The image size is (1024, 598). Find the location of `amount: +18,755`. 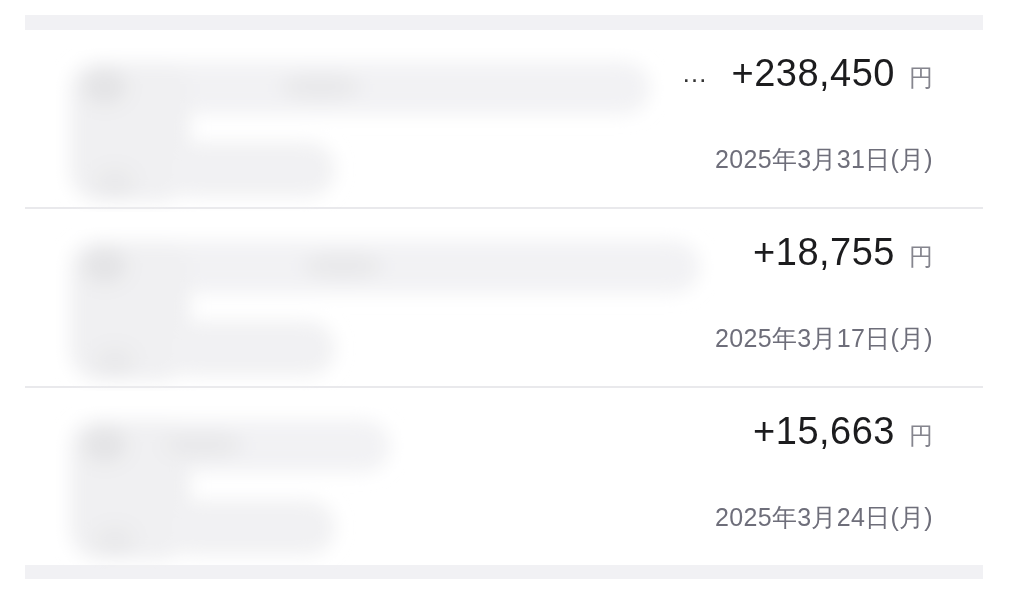

amount: +18,755 is located at coordinates (824, 252).